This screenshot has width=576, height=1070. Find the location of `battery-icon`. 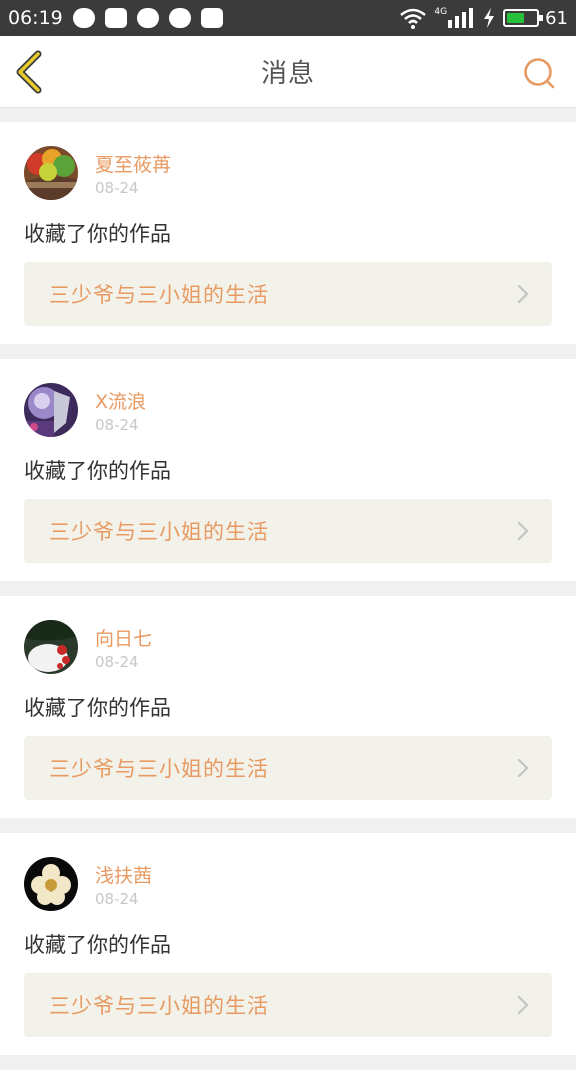

battery-icon is located at coordinates (523, 18).